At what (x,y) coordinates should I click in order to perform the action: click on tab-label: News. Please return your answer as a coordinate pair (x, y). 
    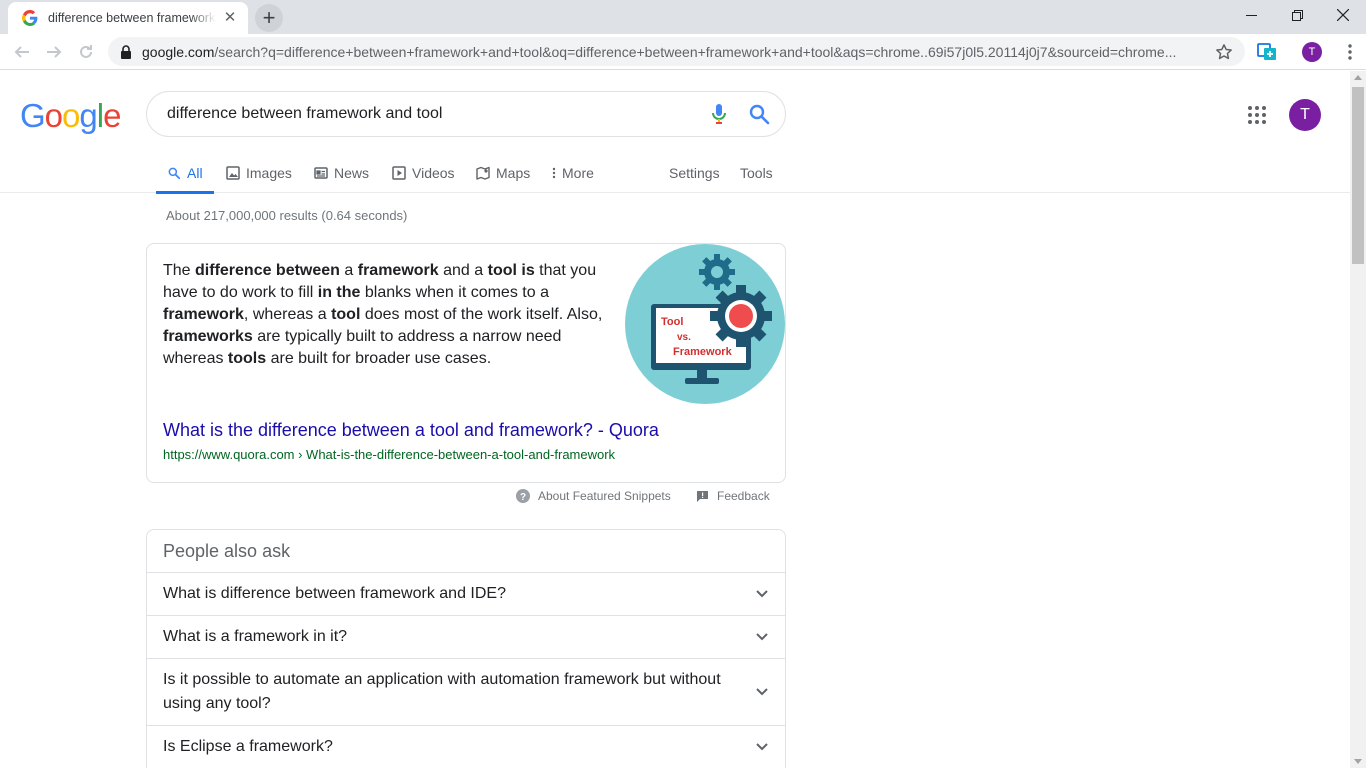
    Looking at the image, I should click on (352, 173).